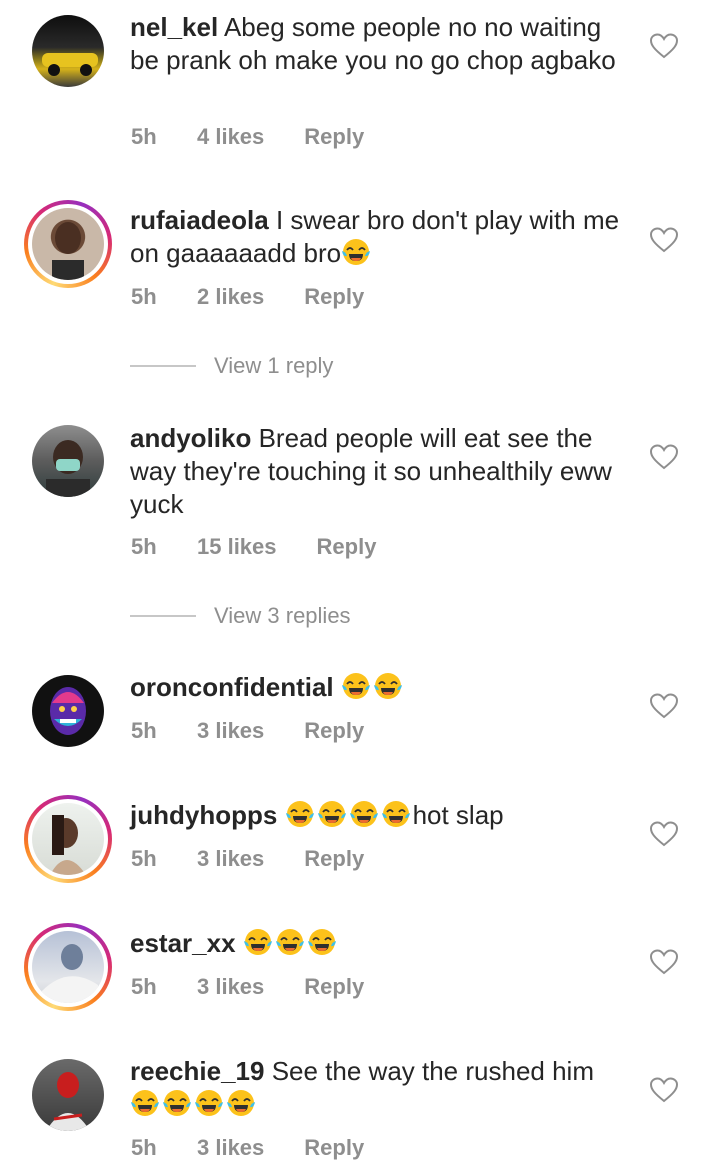  I want to click on username: juhdyhopps, so click(203, 815).